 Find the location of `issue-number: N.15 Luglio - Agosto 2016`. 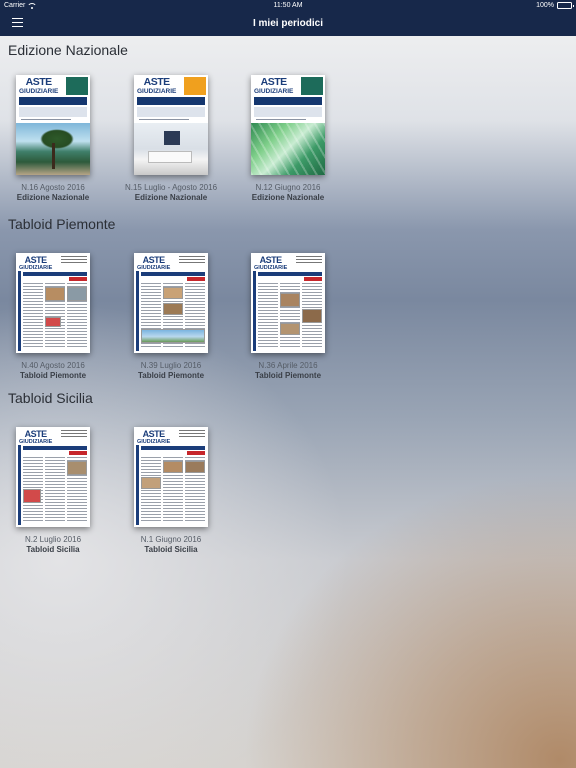

issue-number: N.15 Luglio - Agosto 2016 is located at coordinates (171, 187).